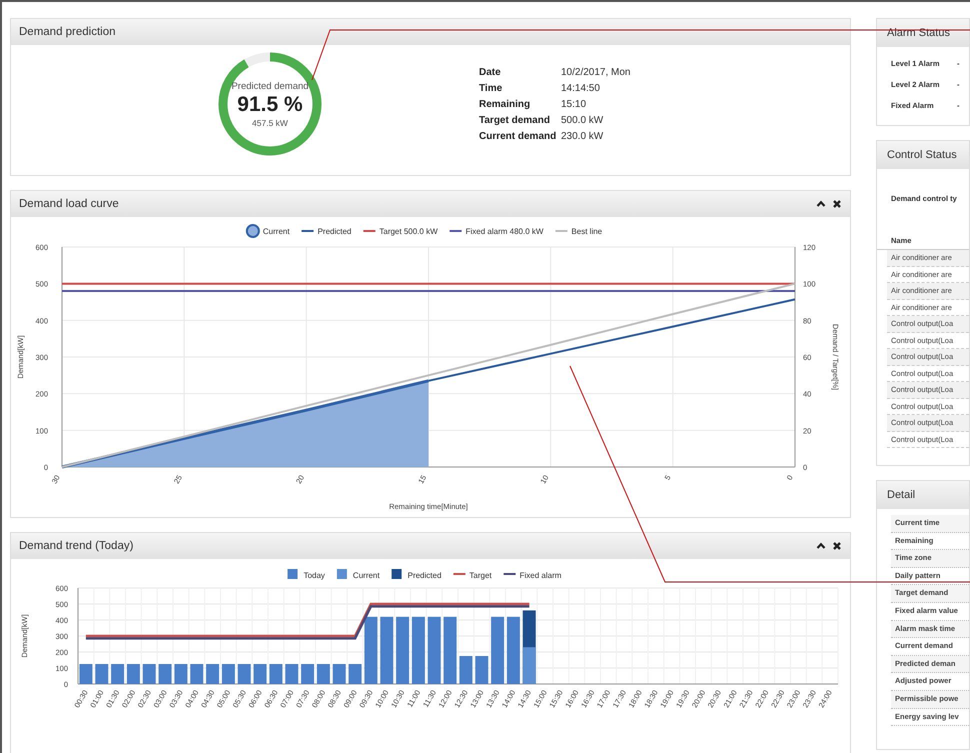  Describe the element at coordinates (491, 88) in the screenshot. I see `info-label: Time` at that location.